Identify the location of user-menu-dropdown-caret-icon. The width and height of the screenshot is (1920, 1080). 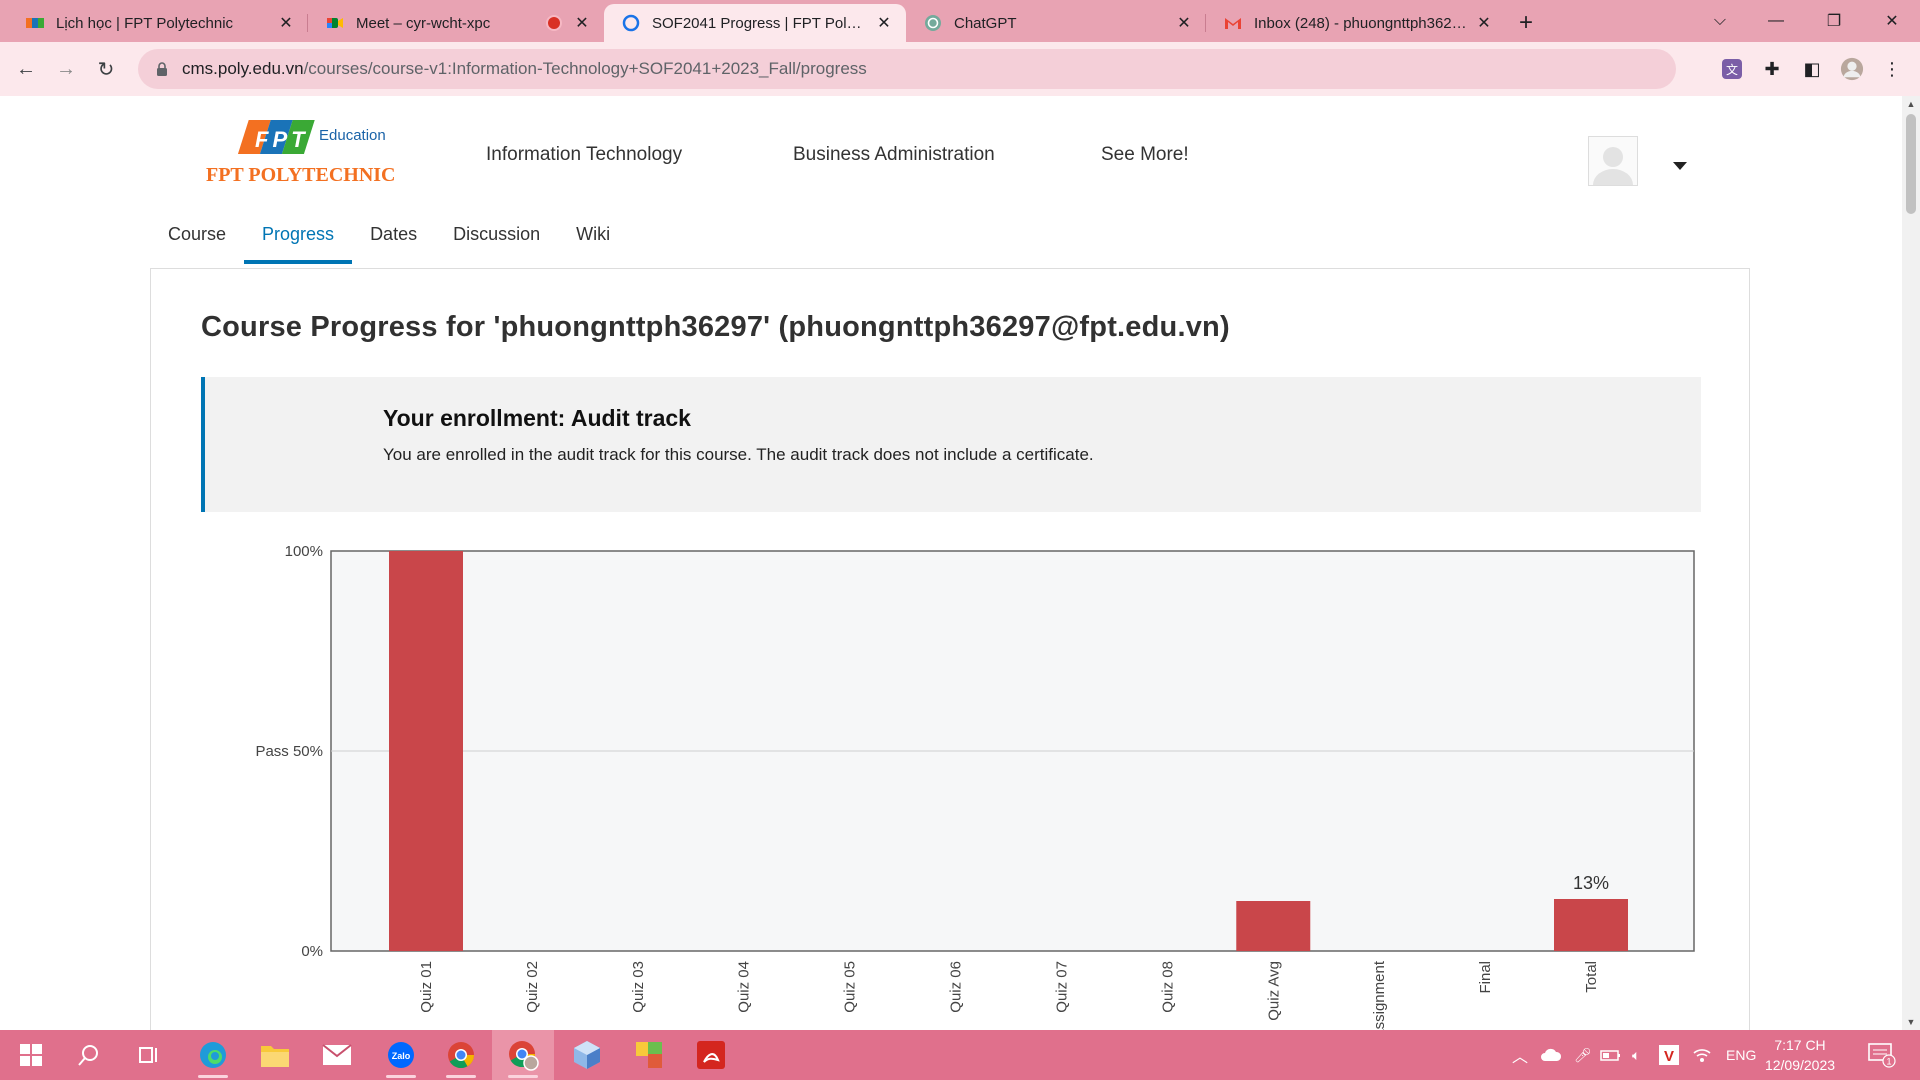
(1680, 166).